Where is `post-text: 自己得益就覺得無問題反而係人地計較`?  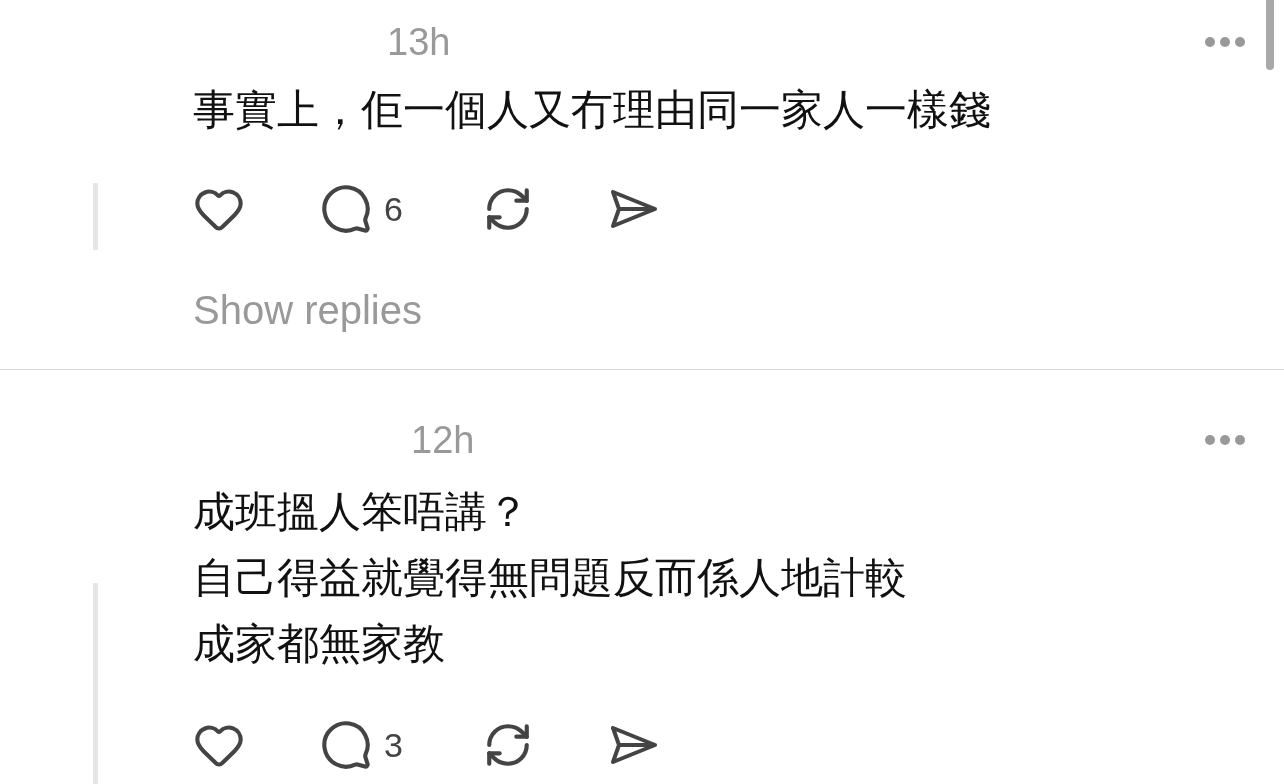 post-text: 自己得益就覺得無問題反而係人地計較 is located at coordinates (550, 578).